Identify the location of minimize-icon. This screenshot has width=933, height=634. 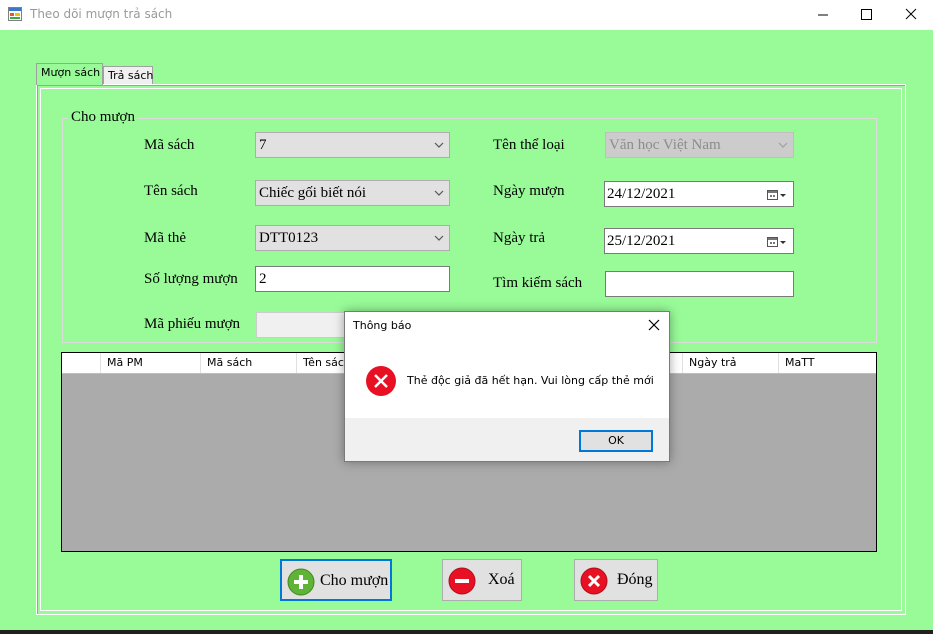
(823, 15).